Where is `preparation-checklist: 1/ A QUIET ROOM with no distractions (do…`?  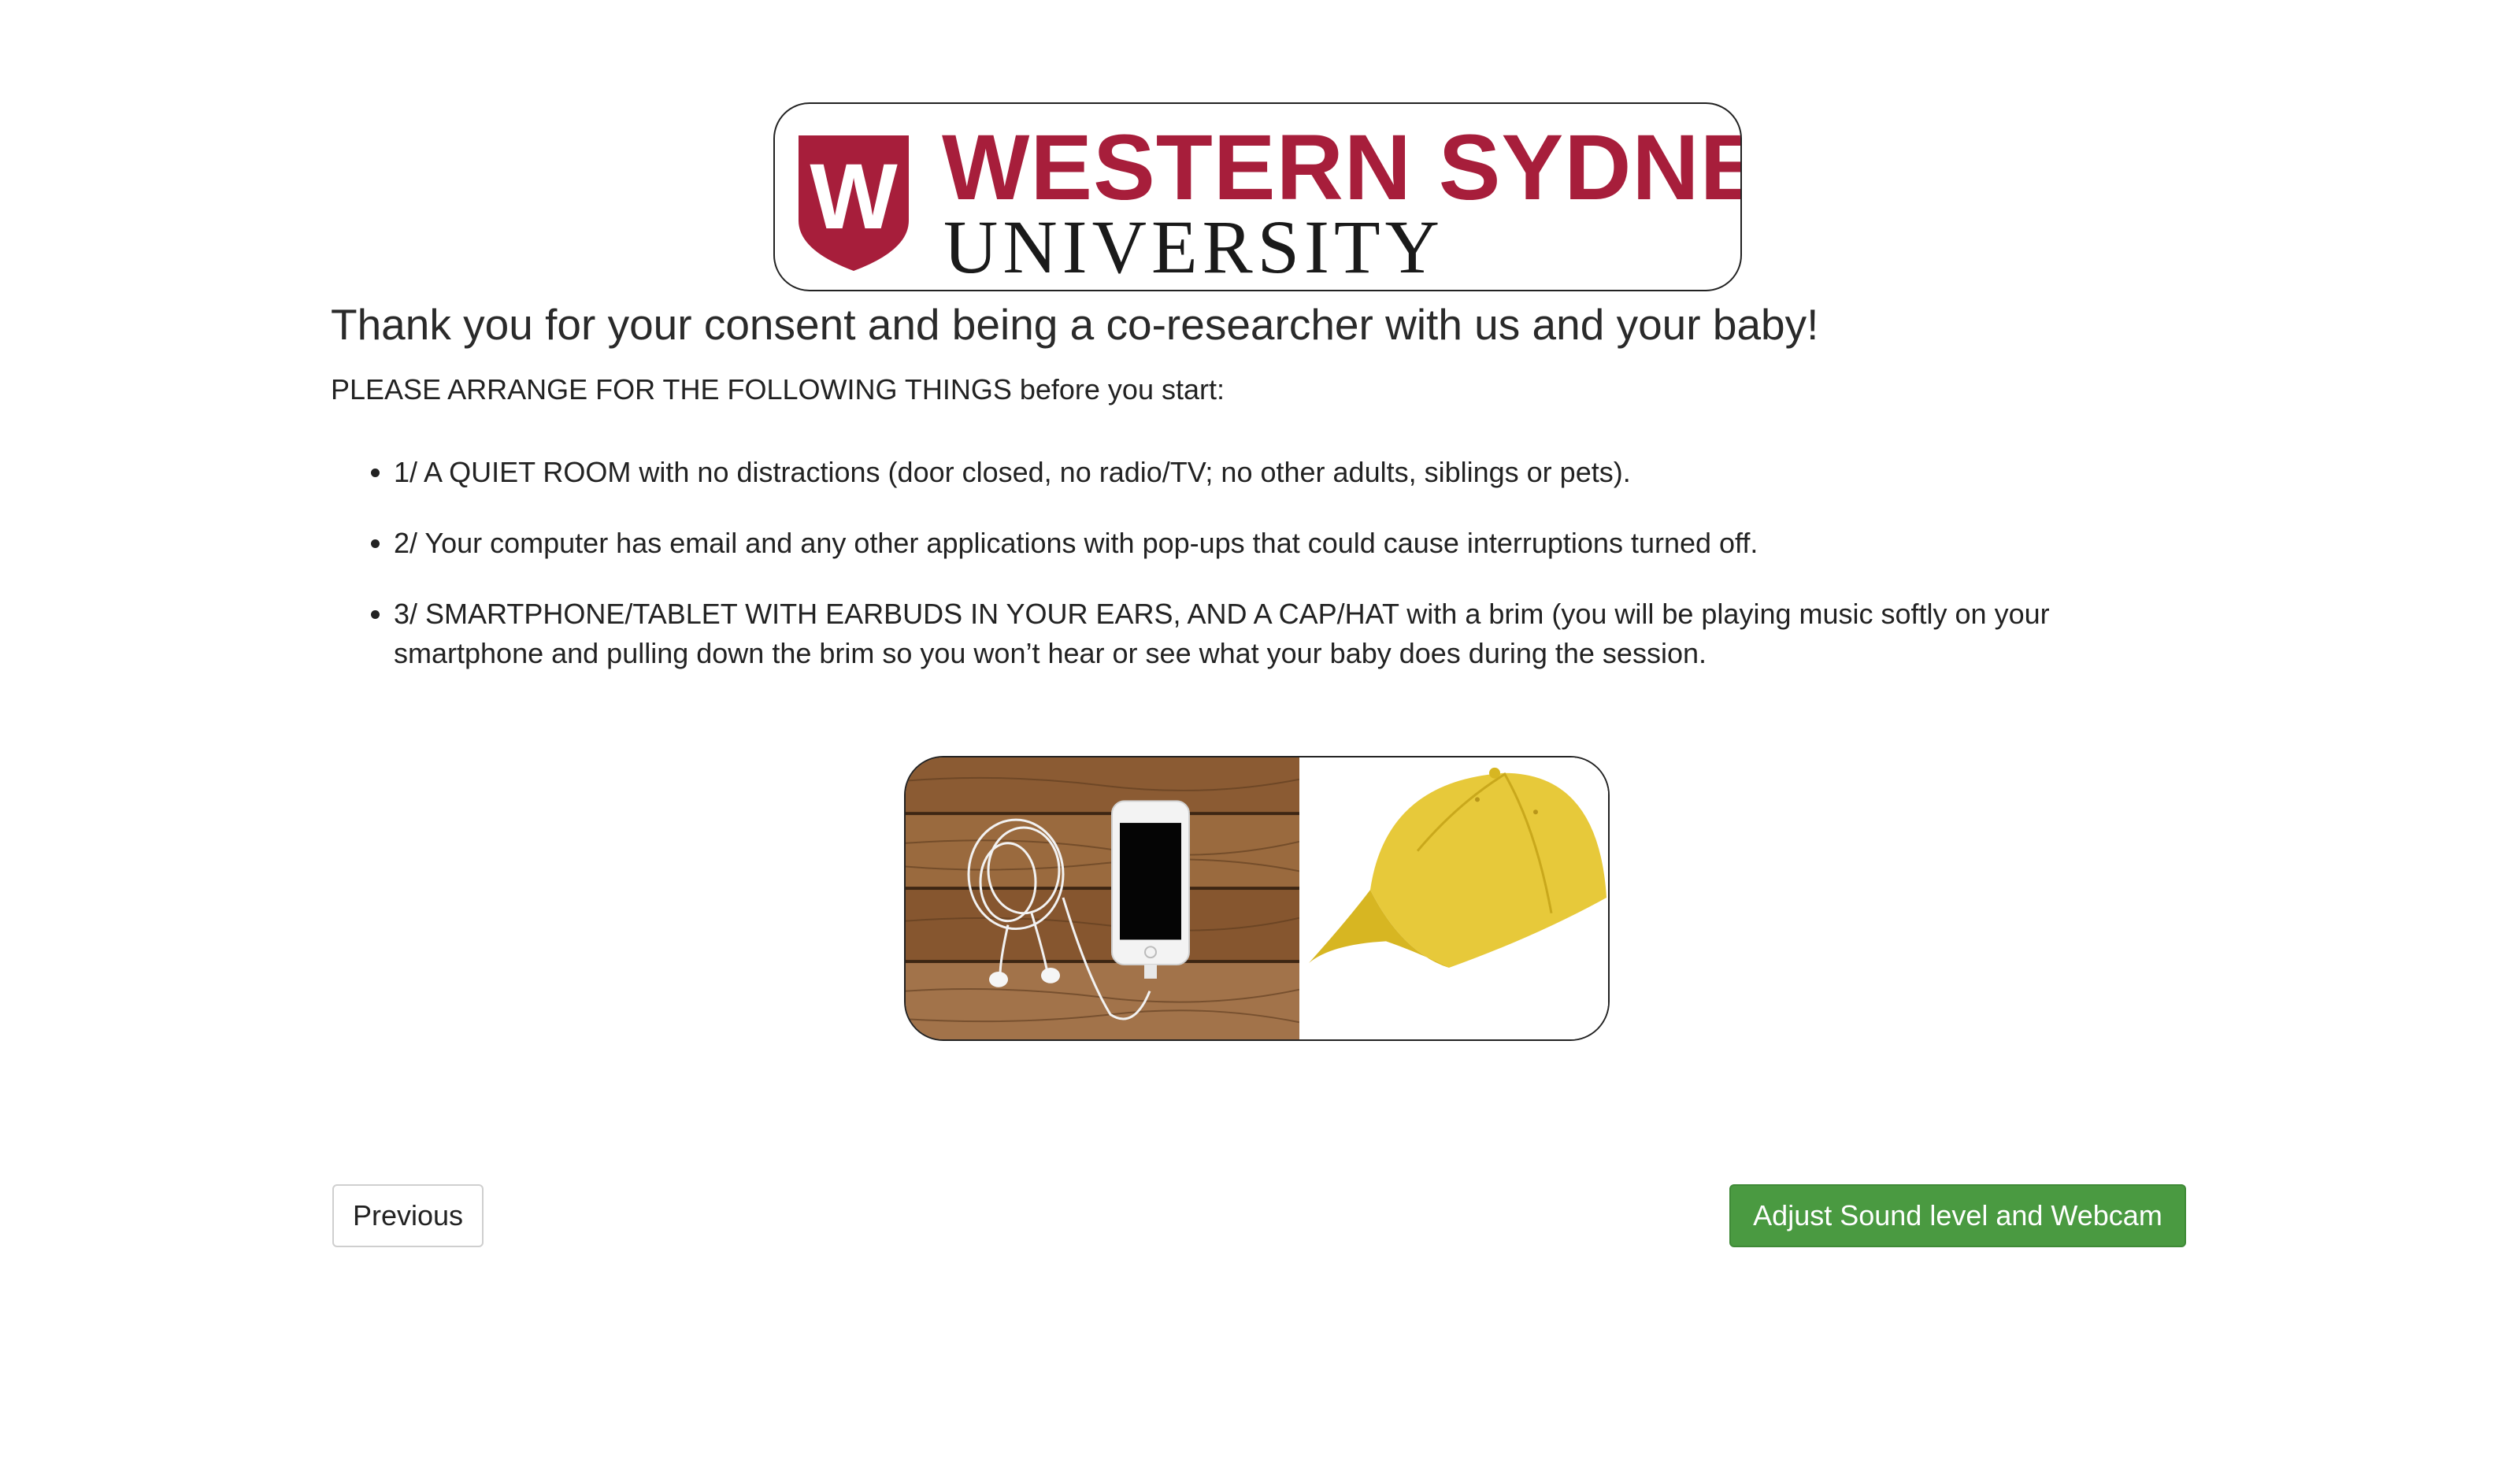 preparation-checklist: 1/ A QUIET ROOM with no distractions (do… is located at coordinates (1244, 579).